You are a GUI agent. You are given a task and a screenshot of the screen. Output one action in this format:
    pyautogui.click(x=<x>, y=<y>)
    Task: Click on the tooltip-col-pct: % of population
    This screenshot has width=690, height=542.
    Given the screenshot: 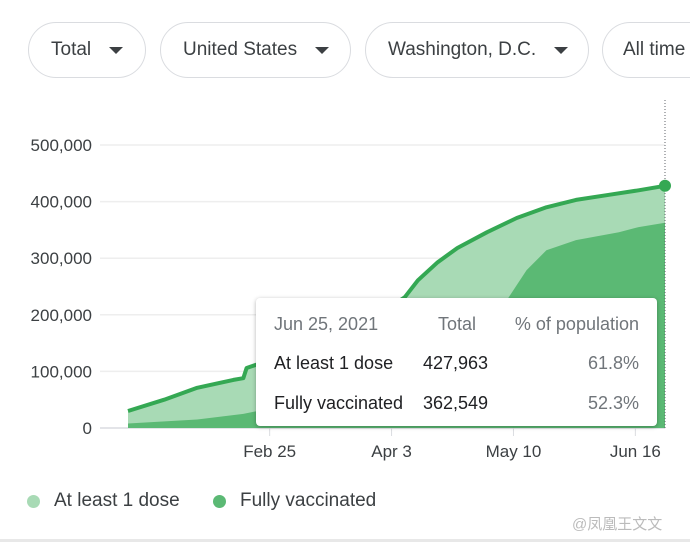 What is the action you would take?
    pyautogui.click(x=576, y=324)
    